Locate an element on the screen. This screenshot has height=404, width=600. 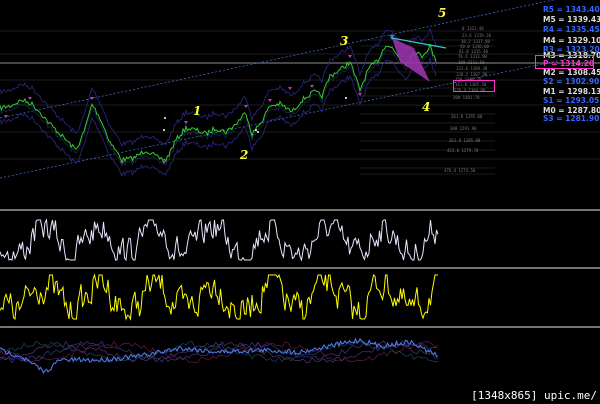
fib-level-label: 23.6 1319.20 is located at coordinates (476, 35).